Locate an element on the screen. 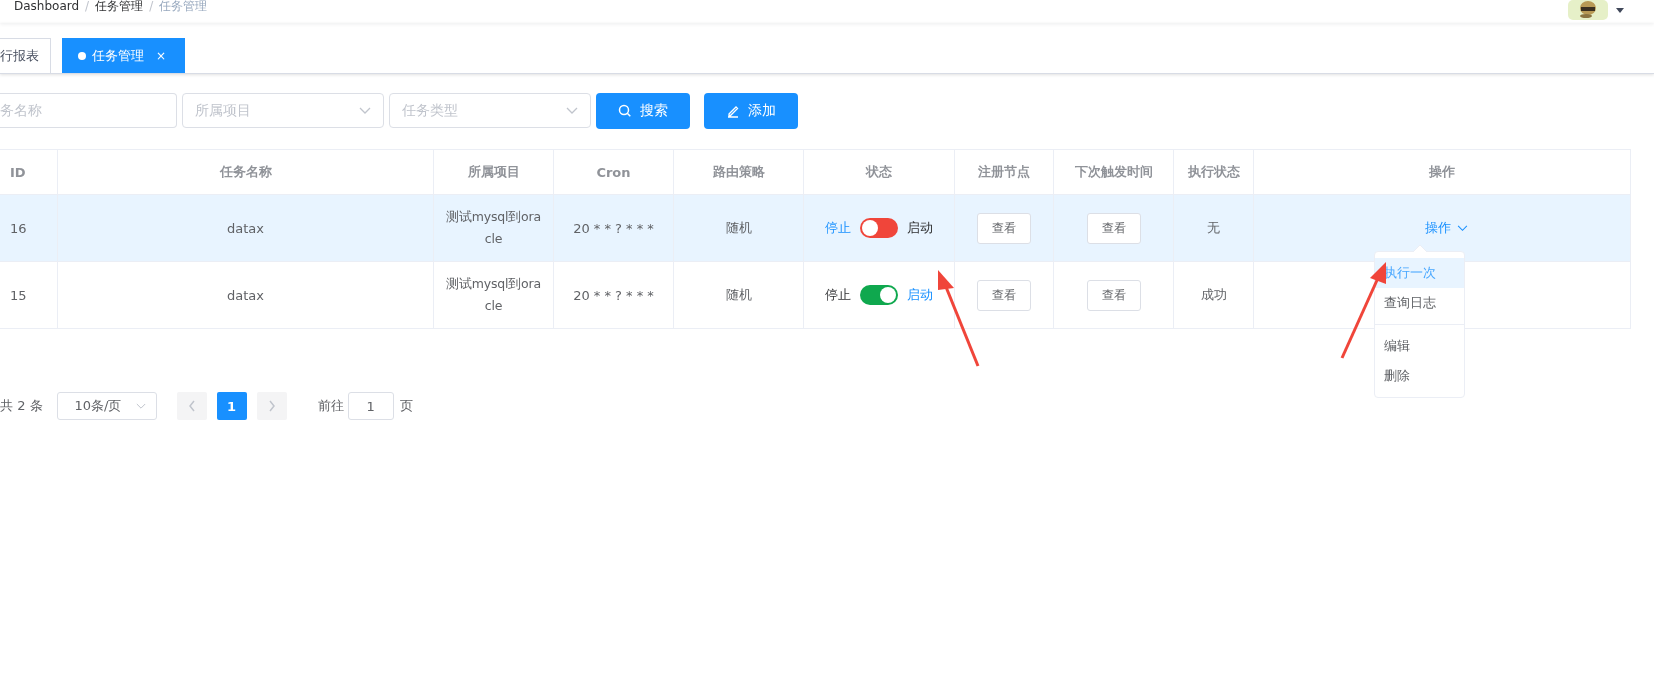 The height and width of the screenshot is (700, 1654). column-header: 所属项目 is located at coordinates (494, 172).